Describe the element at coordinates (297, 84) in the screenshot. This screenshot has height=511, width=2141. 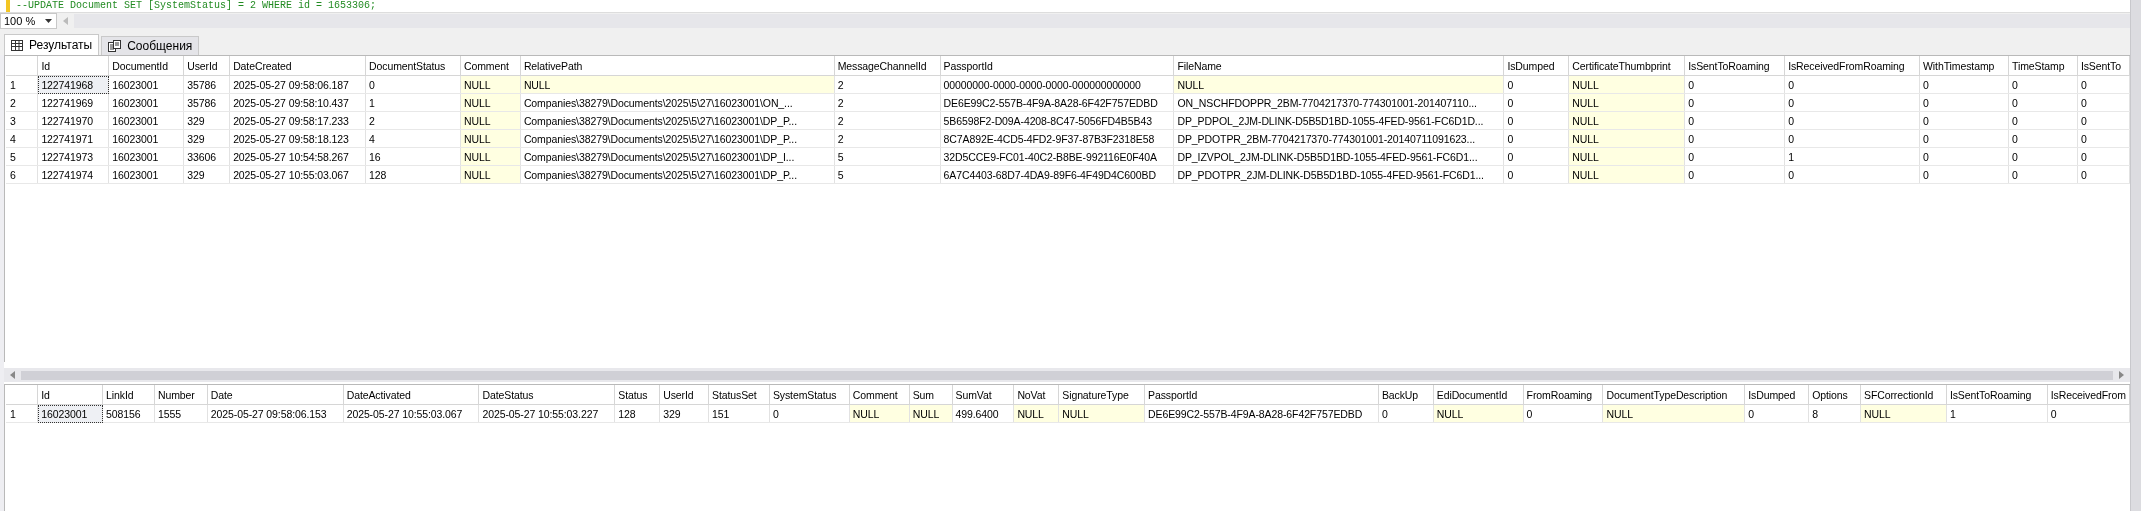
I see `table-cell: 2025-05-27 09:58:06.187` at that location.